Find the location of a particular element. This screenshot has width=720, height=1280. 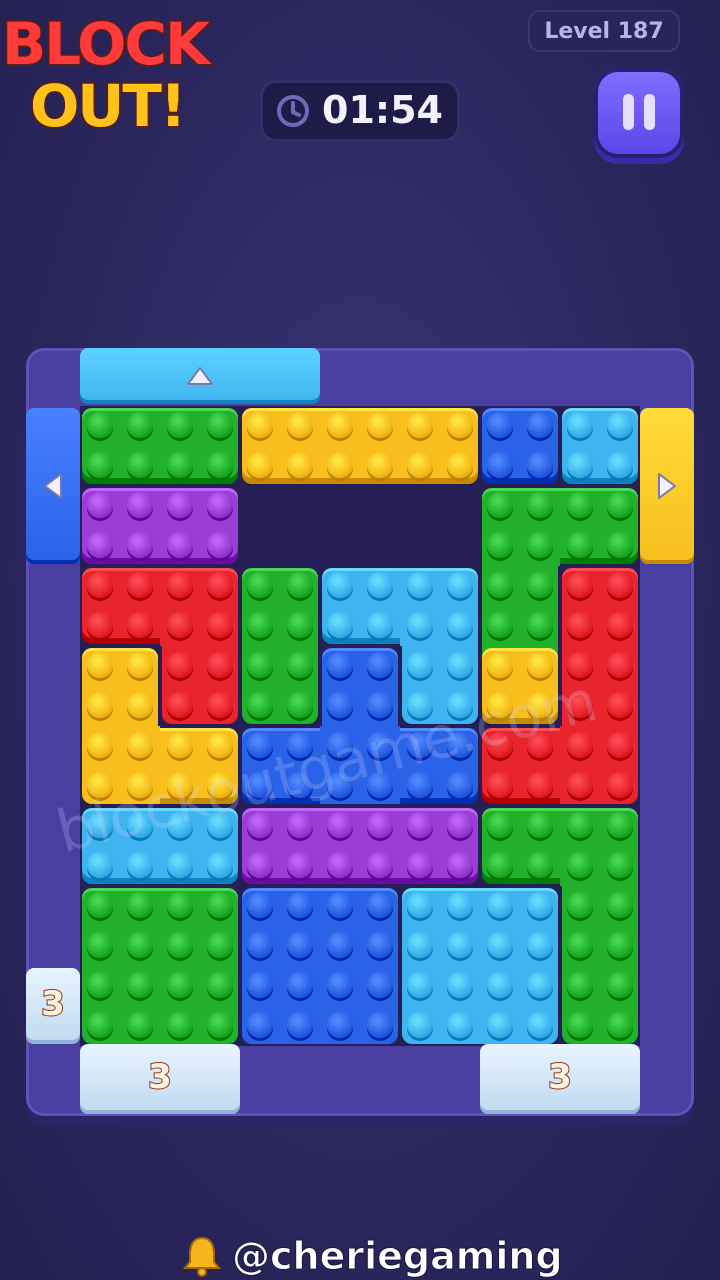

arrow-right-icon is located at coordinates (667, 486).